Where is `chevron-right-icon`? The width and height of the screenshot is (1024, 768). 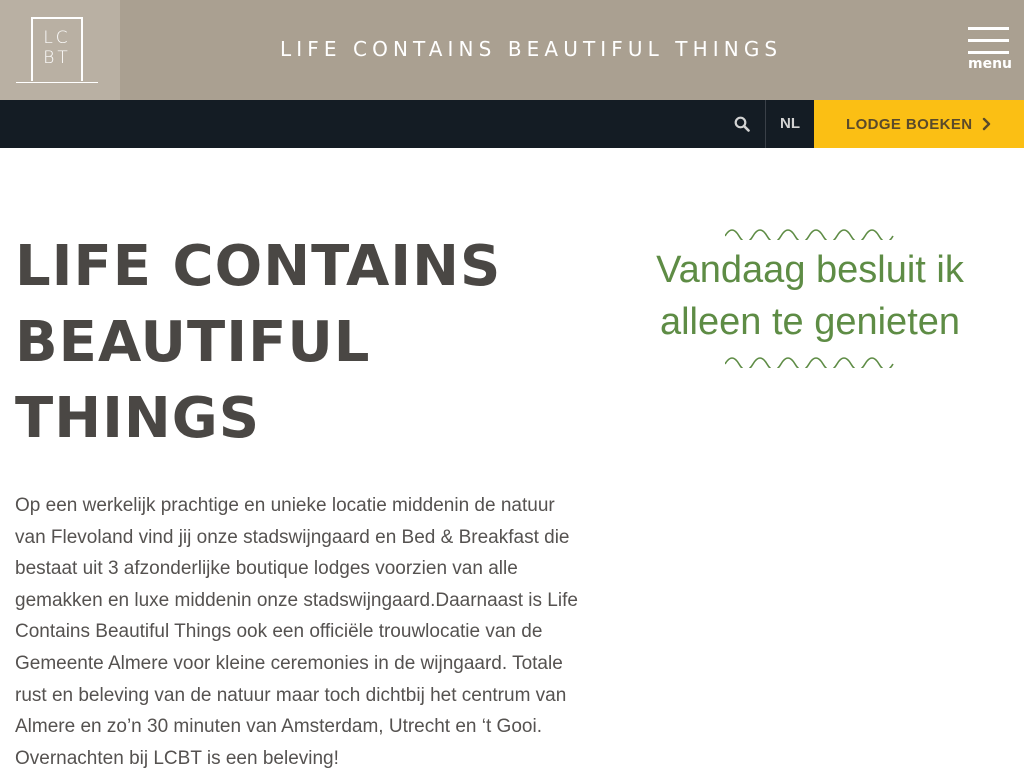 chevron-right-icon is located at coordinates (986, 124).